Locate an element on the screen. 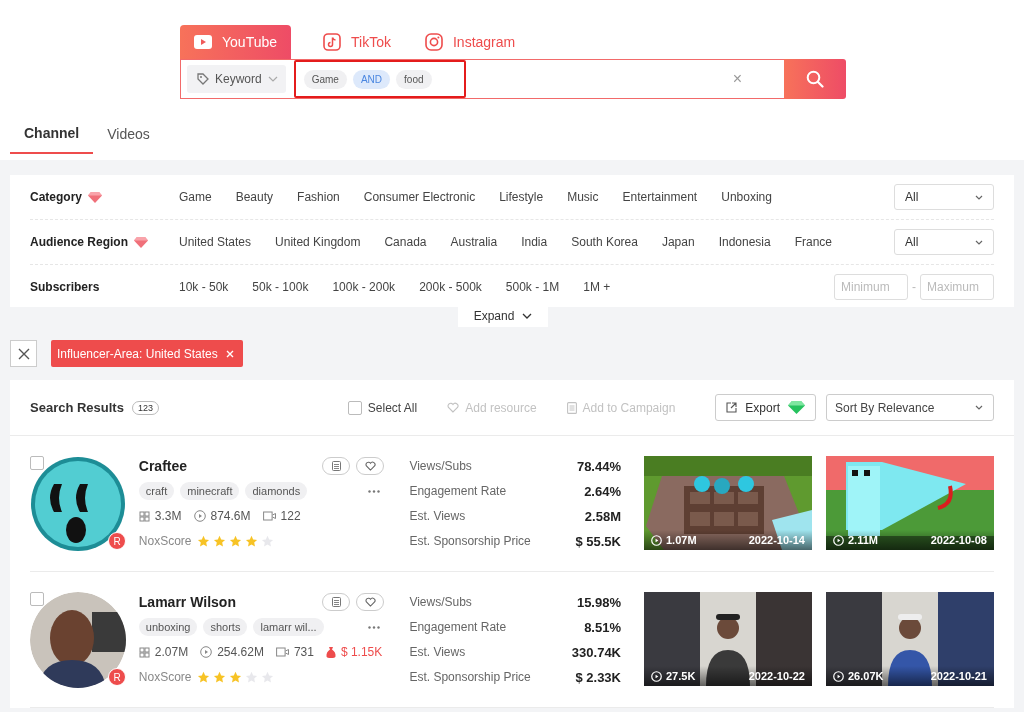 The image size is (1024, 712). maximum-field: Maximum is located at coordinates (957, 287).